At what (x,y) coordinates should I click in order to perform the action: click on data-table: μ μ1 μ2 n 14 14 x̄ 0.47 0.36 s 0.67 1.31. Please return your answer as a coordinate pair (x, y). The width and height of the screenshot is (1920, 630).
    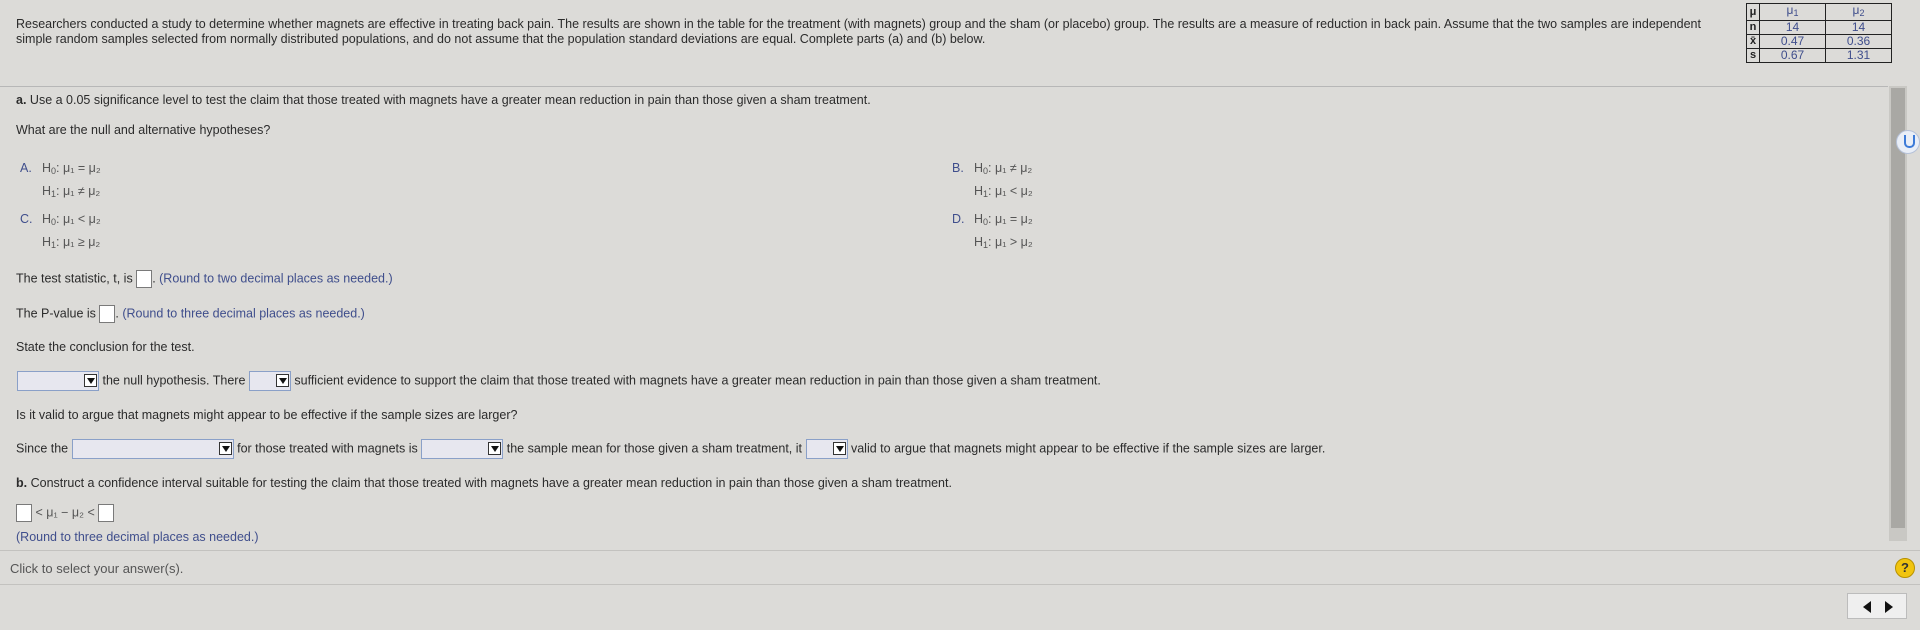
    Looking at the image, I should click on (1819, 33).